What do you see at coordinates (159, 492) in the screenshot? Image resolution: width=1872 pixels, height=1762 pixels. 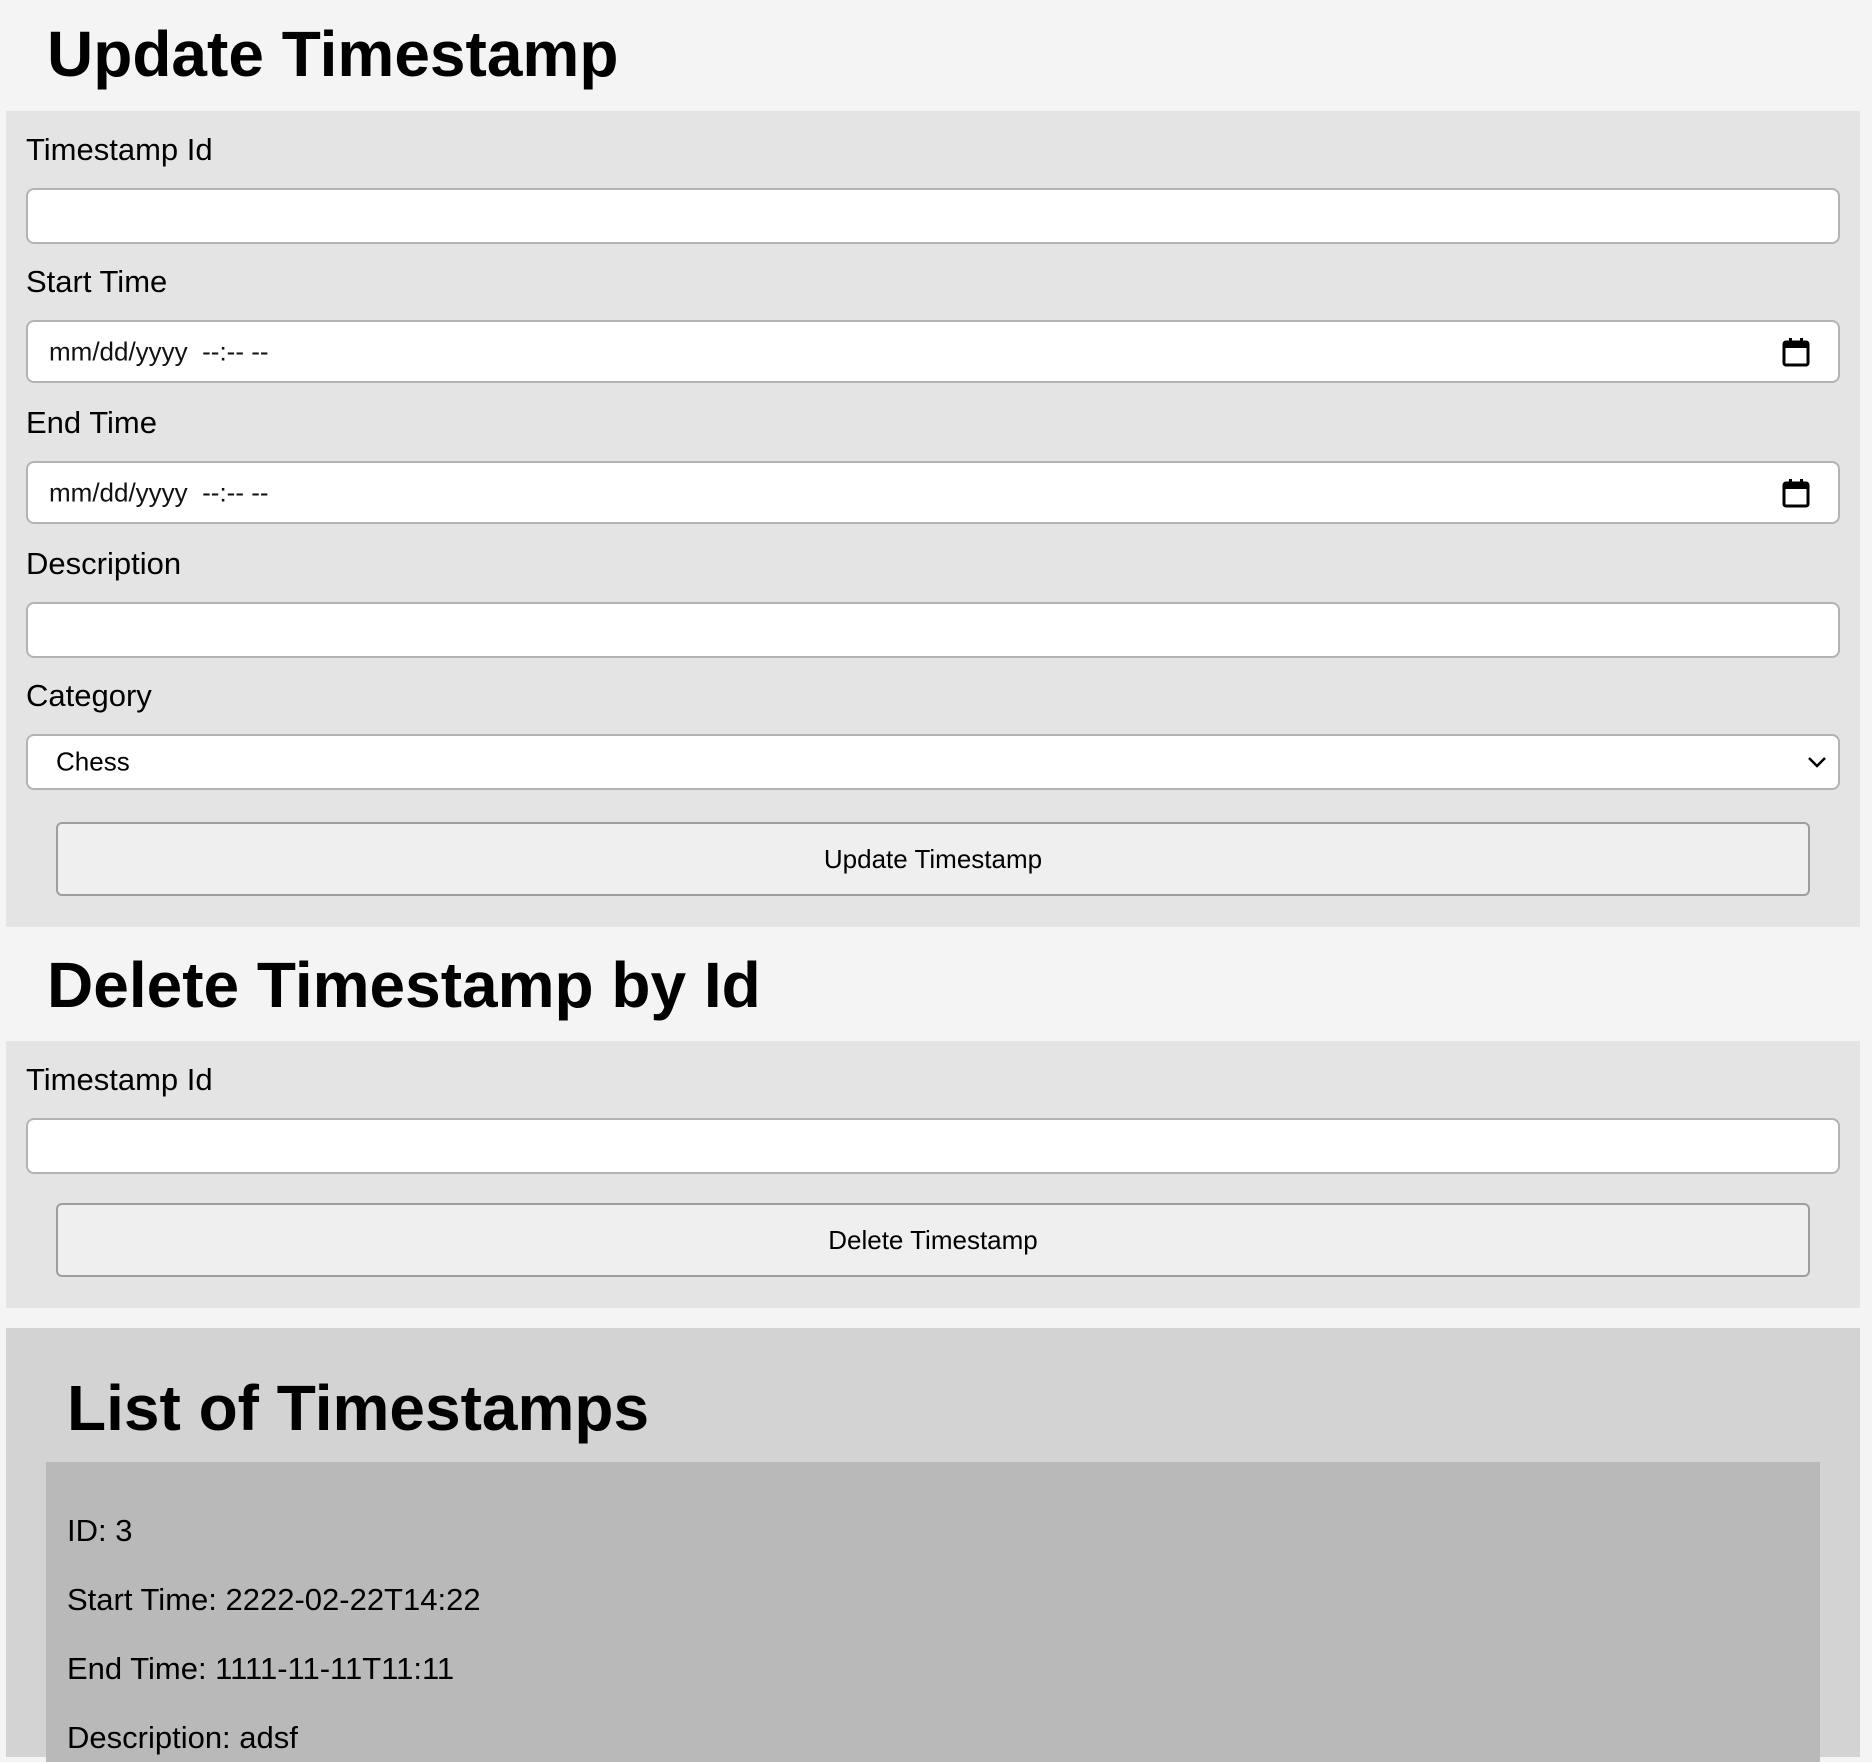 I see `end-time-placeholder: mm/dd/yyyy --:-- --` at bounding box center [159, 492].